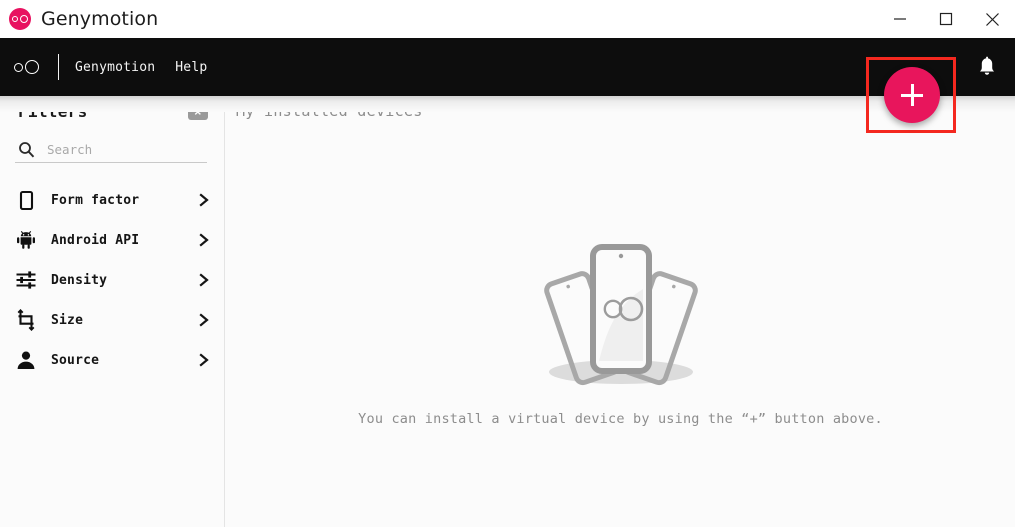 The width and height of the screenshot is (1015, 527). What do you see at coordinates (100, 19) in the screenshot?
I see `window-title: Genymotion` at bounding box center [100, 19].